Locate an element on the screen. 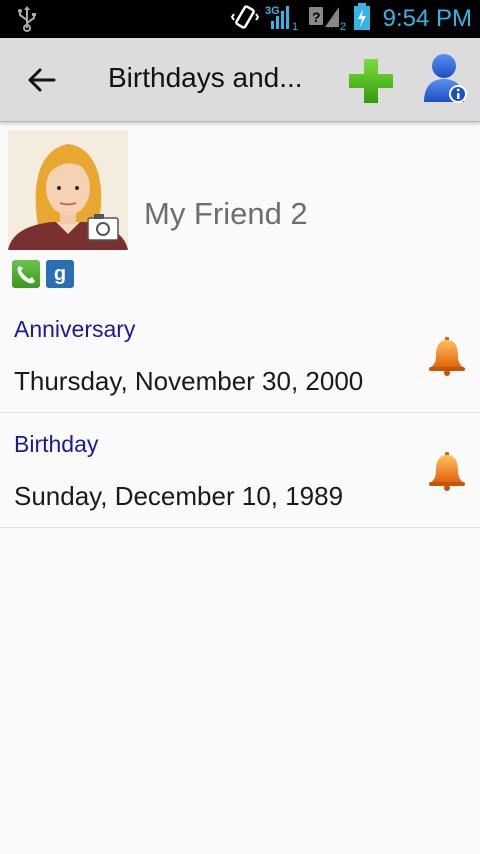 The image size is (480, 854). add-button is located at coordinates (371, 81).